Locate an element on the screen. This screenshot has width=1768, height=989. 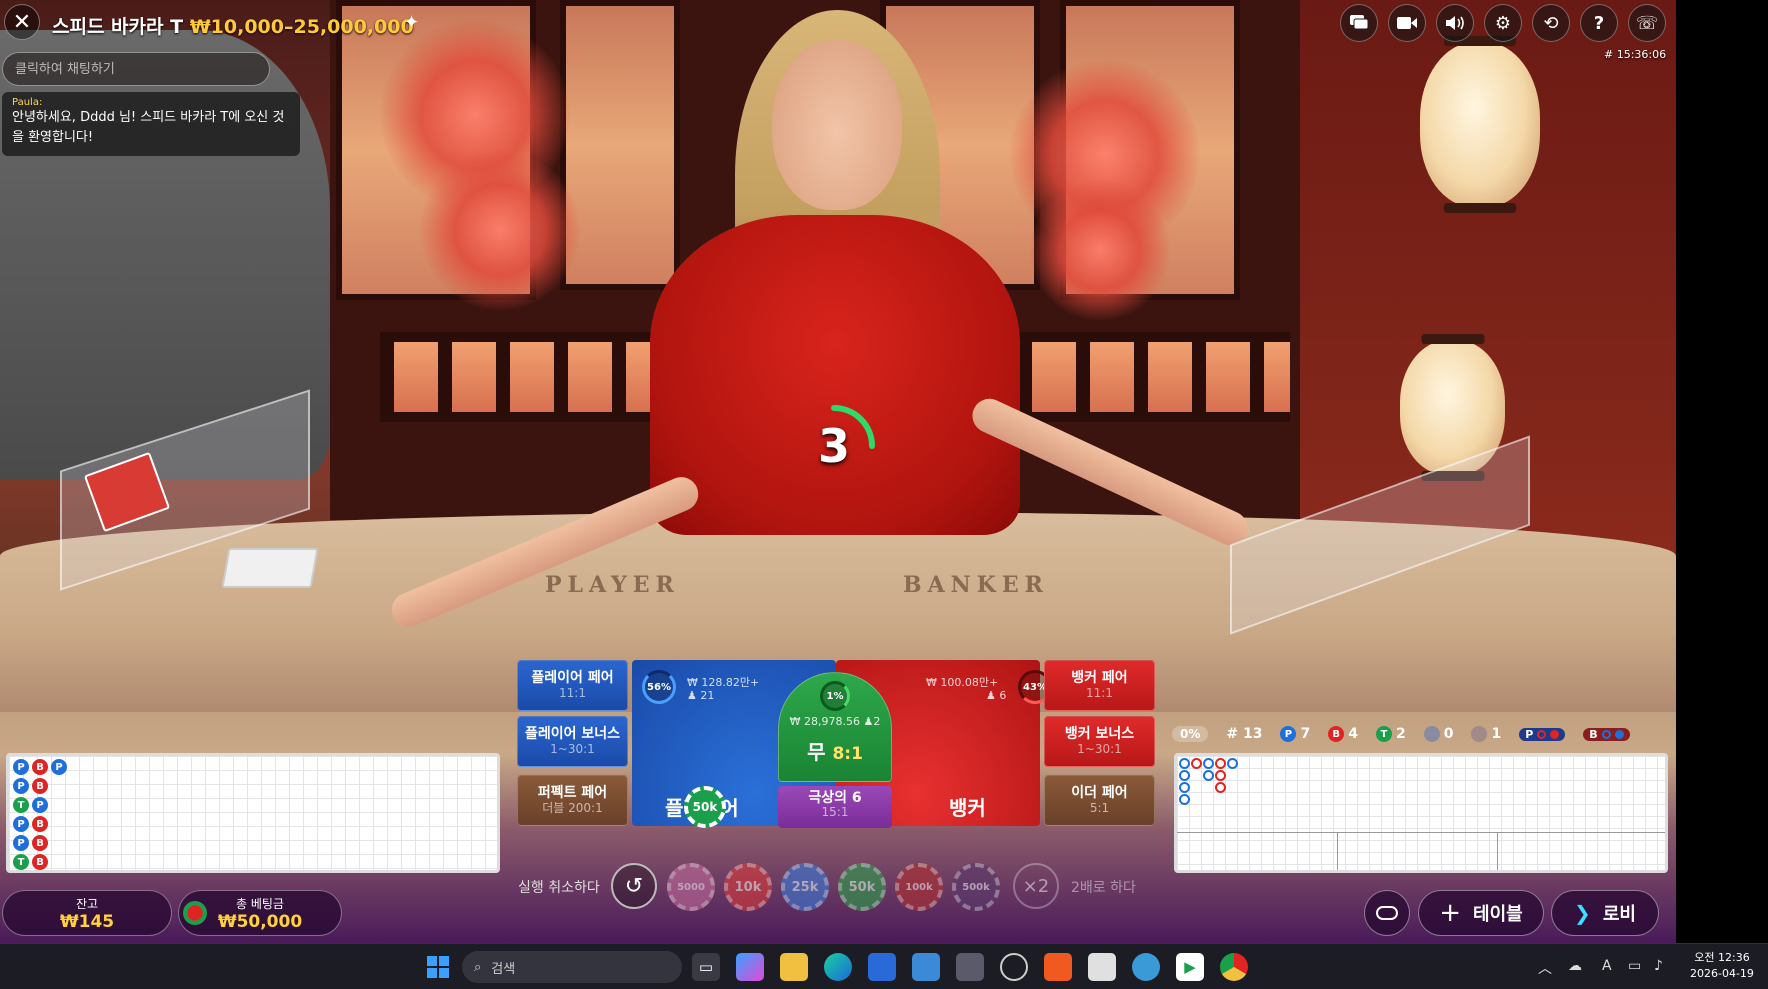
stats-banker: B4 is located at coordinates (1343, 734).